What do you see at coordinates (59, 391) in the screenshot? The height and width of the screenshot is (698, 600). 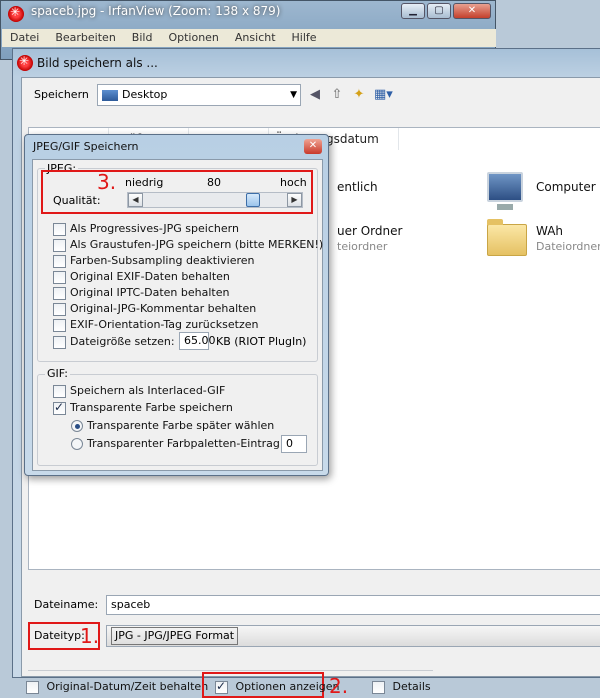 I see `gif-interlaced-checkbox` at bounding box center [59, 391].